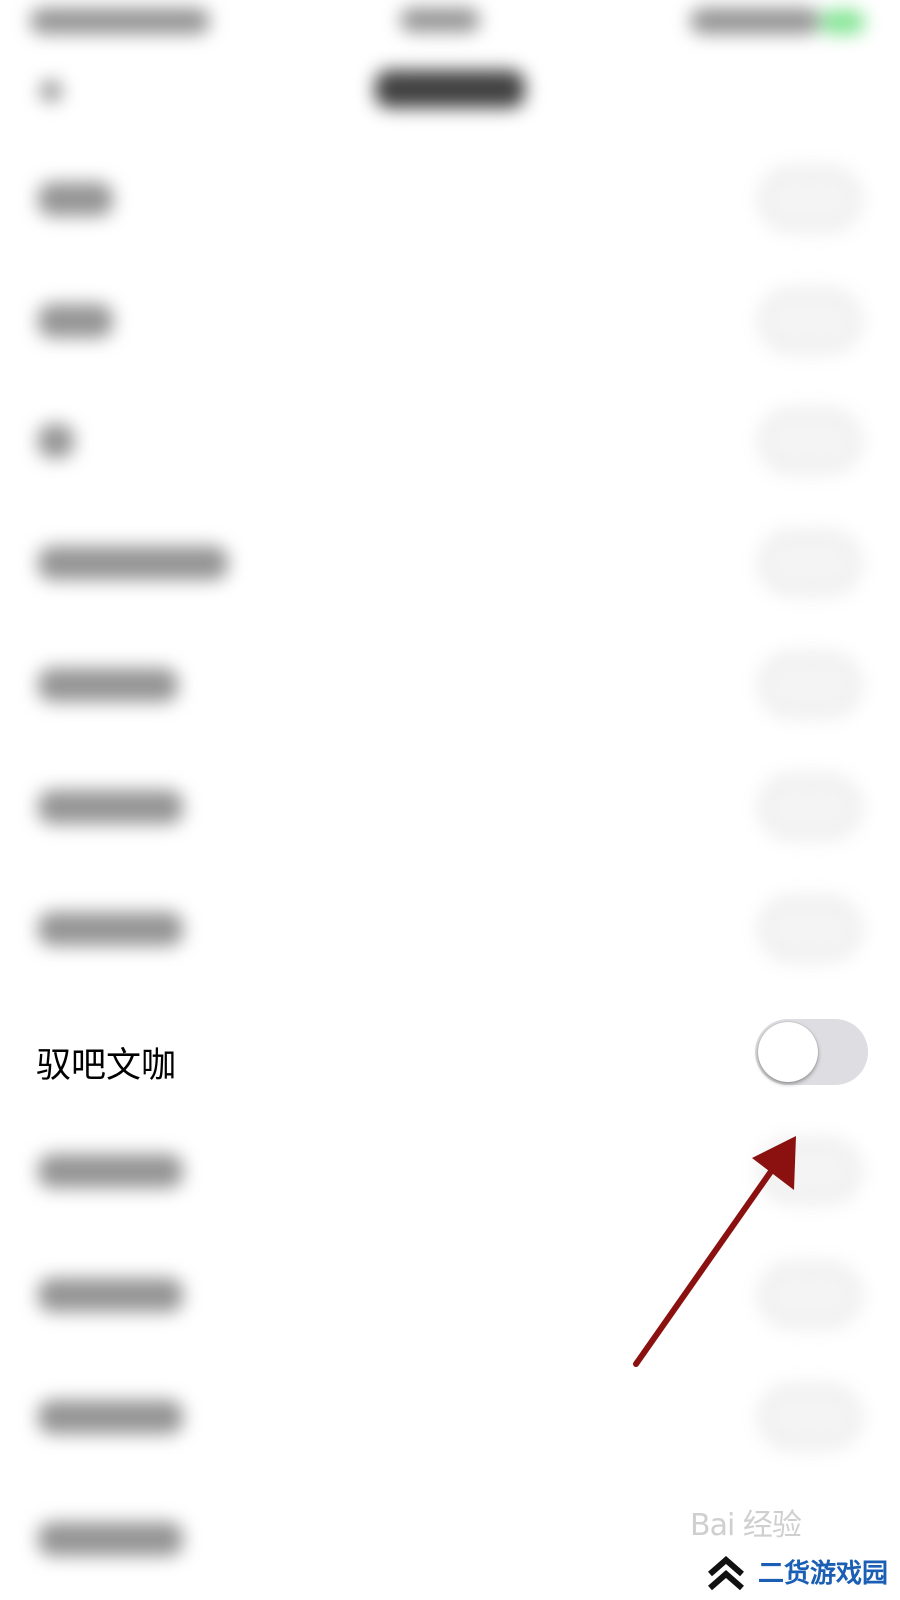  Describe the element at coordinates (746, 1525) in the screenshot. I see `baidu-watermark: Bai 经验` at that location.